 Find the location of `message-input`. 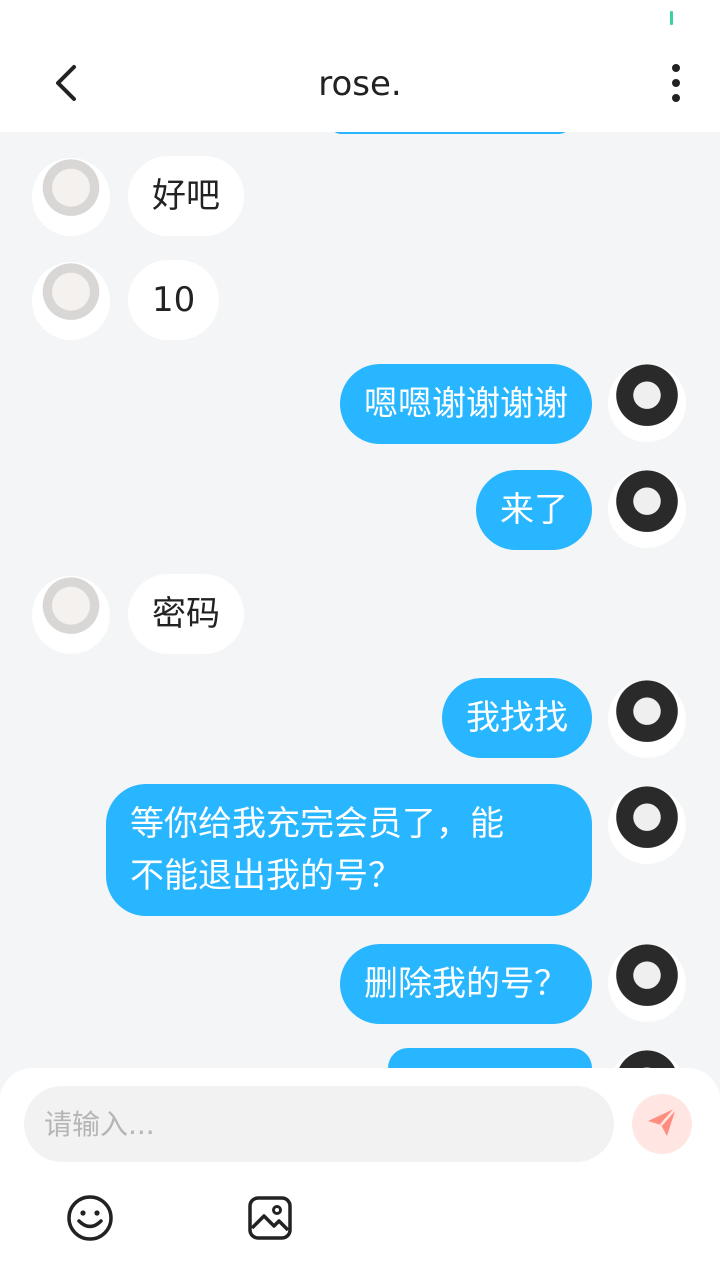

message-input is located at coordinates (319, 1124).